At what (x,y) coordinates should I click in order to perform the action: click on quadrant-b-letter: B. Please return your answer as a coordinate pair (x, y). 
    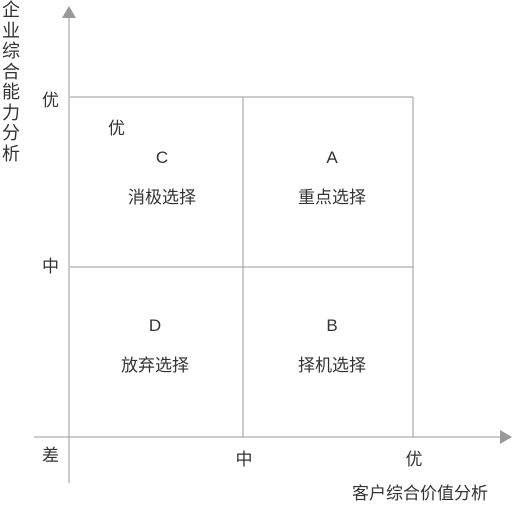
    Looking at the image, I should click on (332, 325).